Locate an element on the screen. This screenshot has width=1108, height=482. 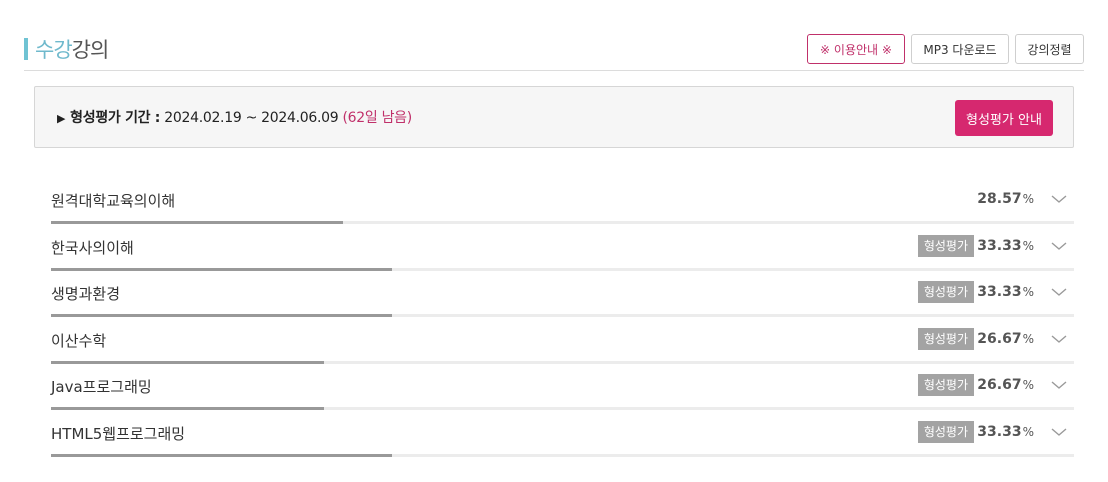
course-row: 생명과환경 형성평가 33.33% is located at coordinates (562, 294).